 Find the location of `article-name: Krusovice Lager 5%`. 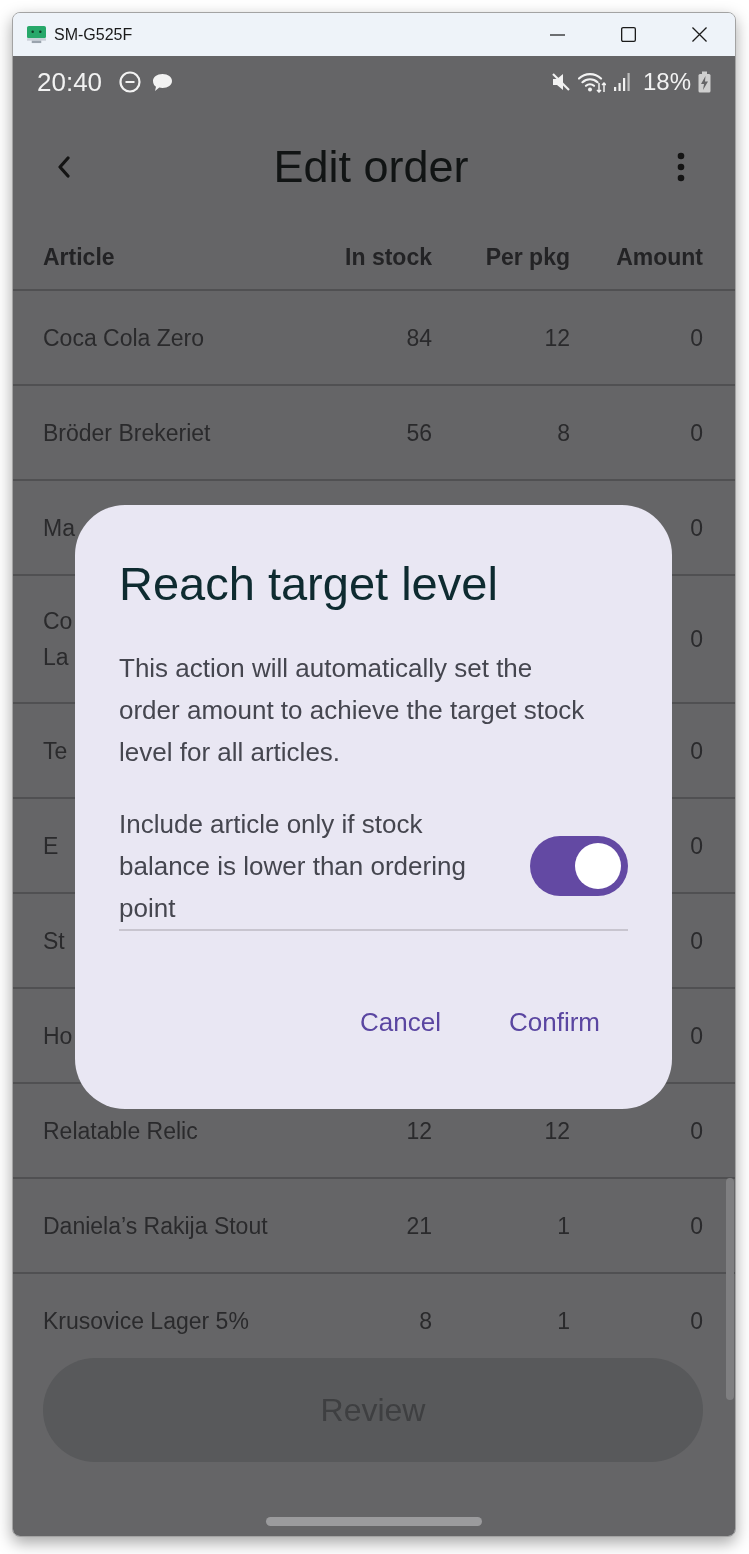

article-name: Krusovice Lager 5% is located at coordinates (146, 1320).